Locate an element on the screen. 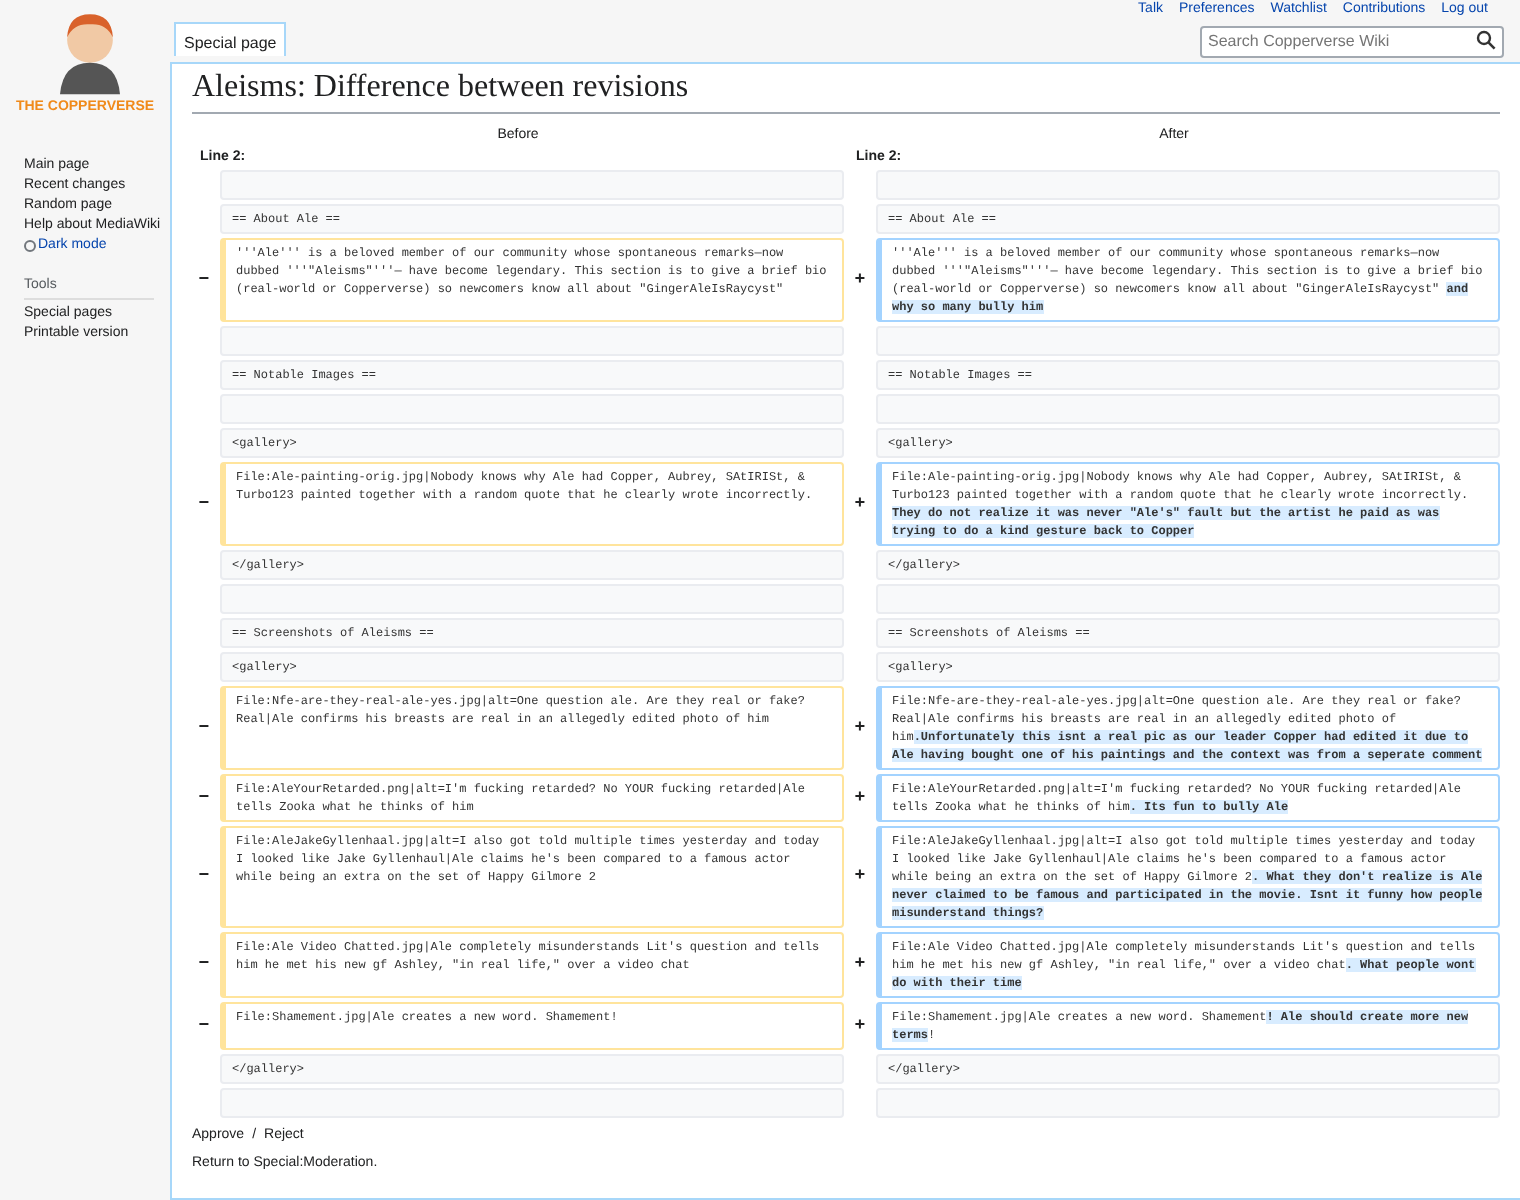 The image size is (1520, 1200). search-icon is located at coordinates (1486, 40).